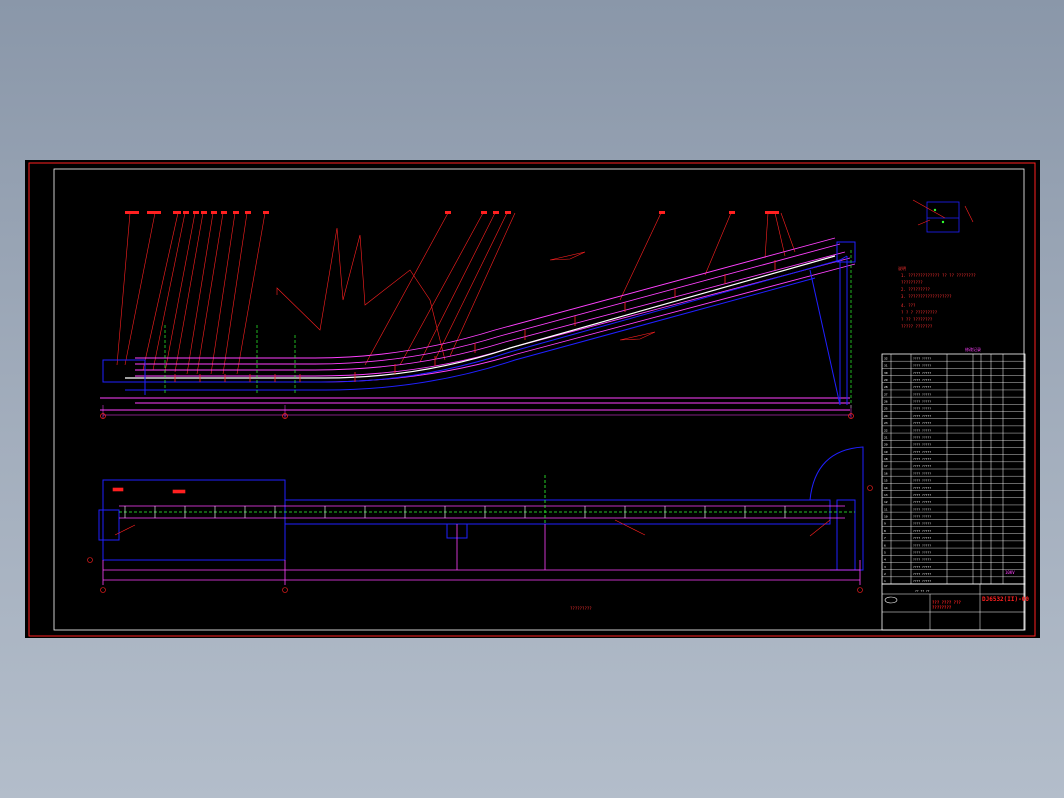  What do you see at coordinates (915, 289) in the screenshot?
I see `svg-text: 2. ?????????` at bounding box center [915, 289].